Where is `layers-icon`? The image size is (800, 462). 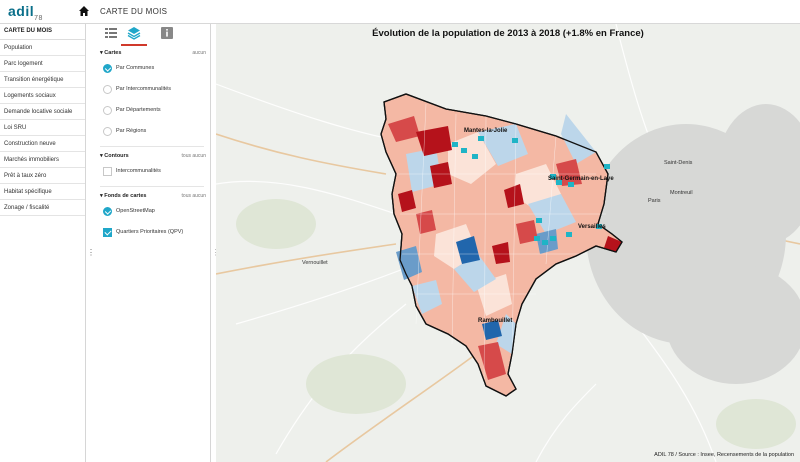 layers-icon is located at coordinates (134, 33).